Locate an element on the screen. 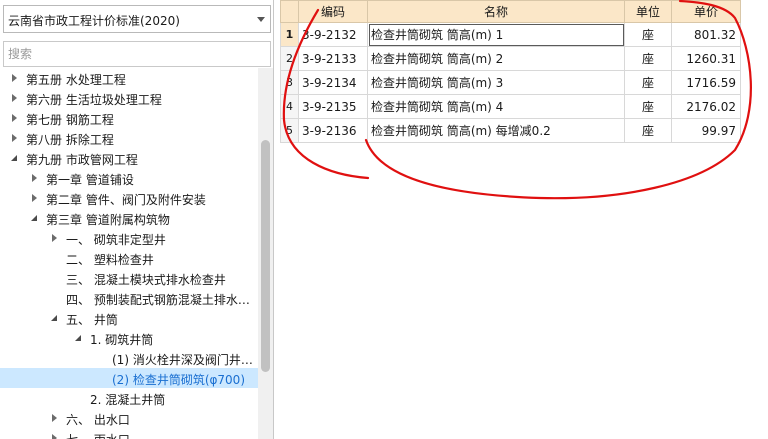 This screenshot has height=439, width=768. code-cell: 3-9-2133 is located at coordinates (333, 58).